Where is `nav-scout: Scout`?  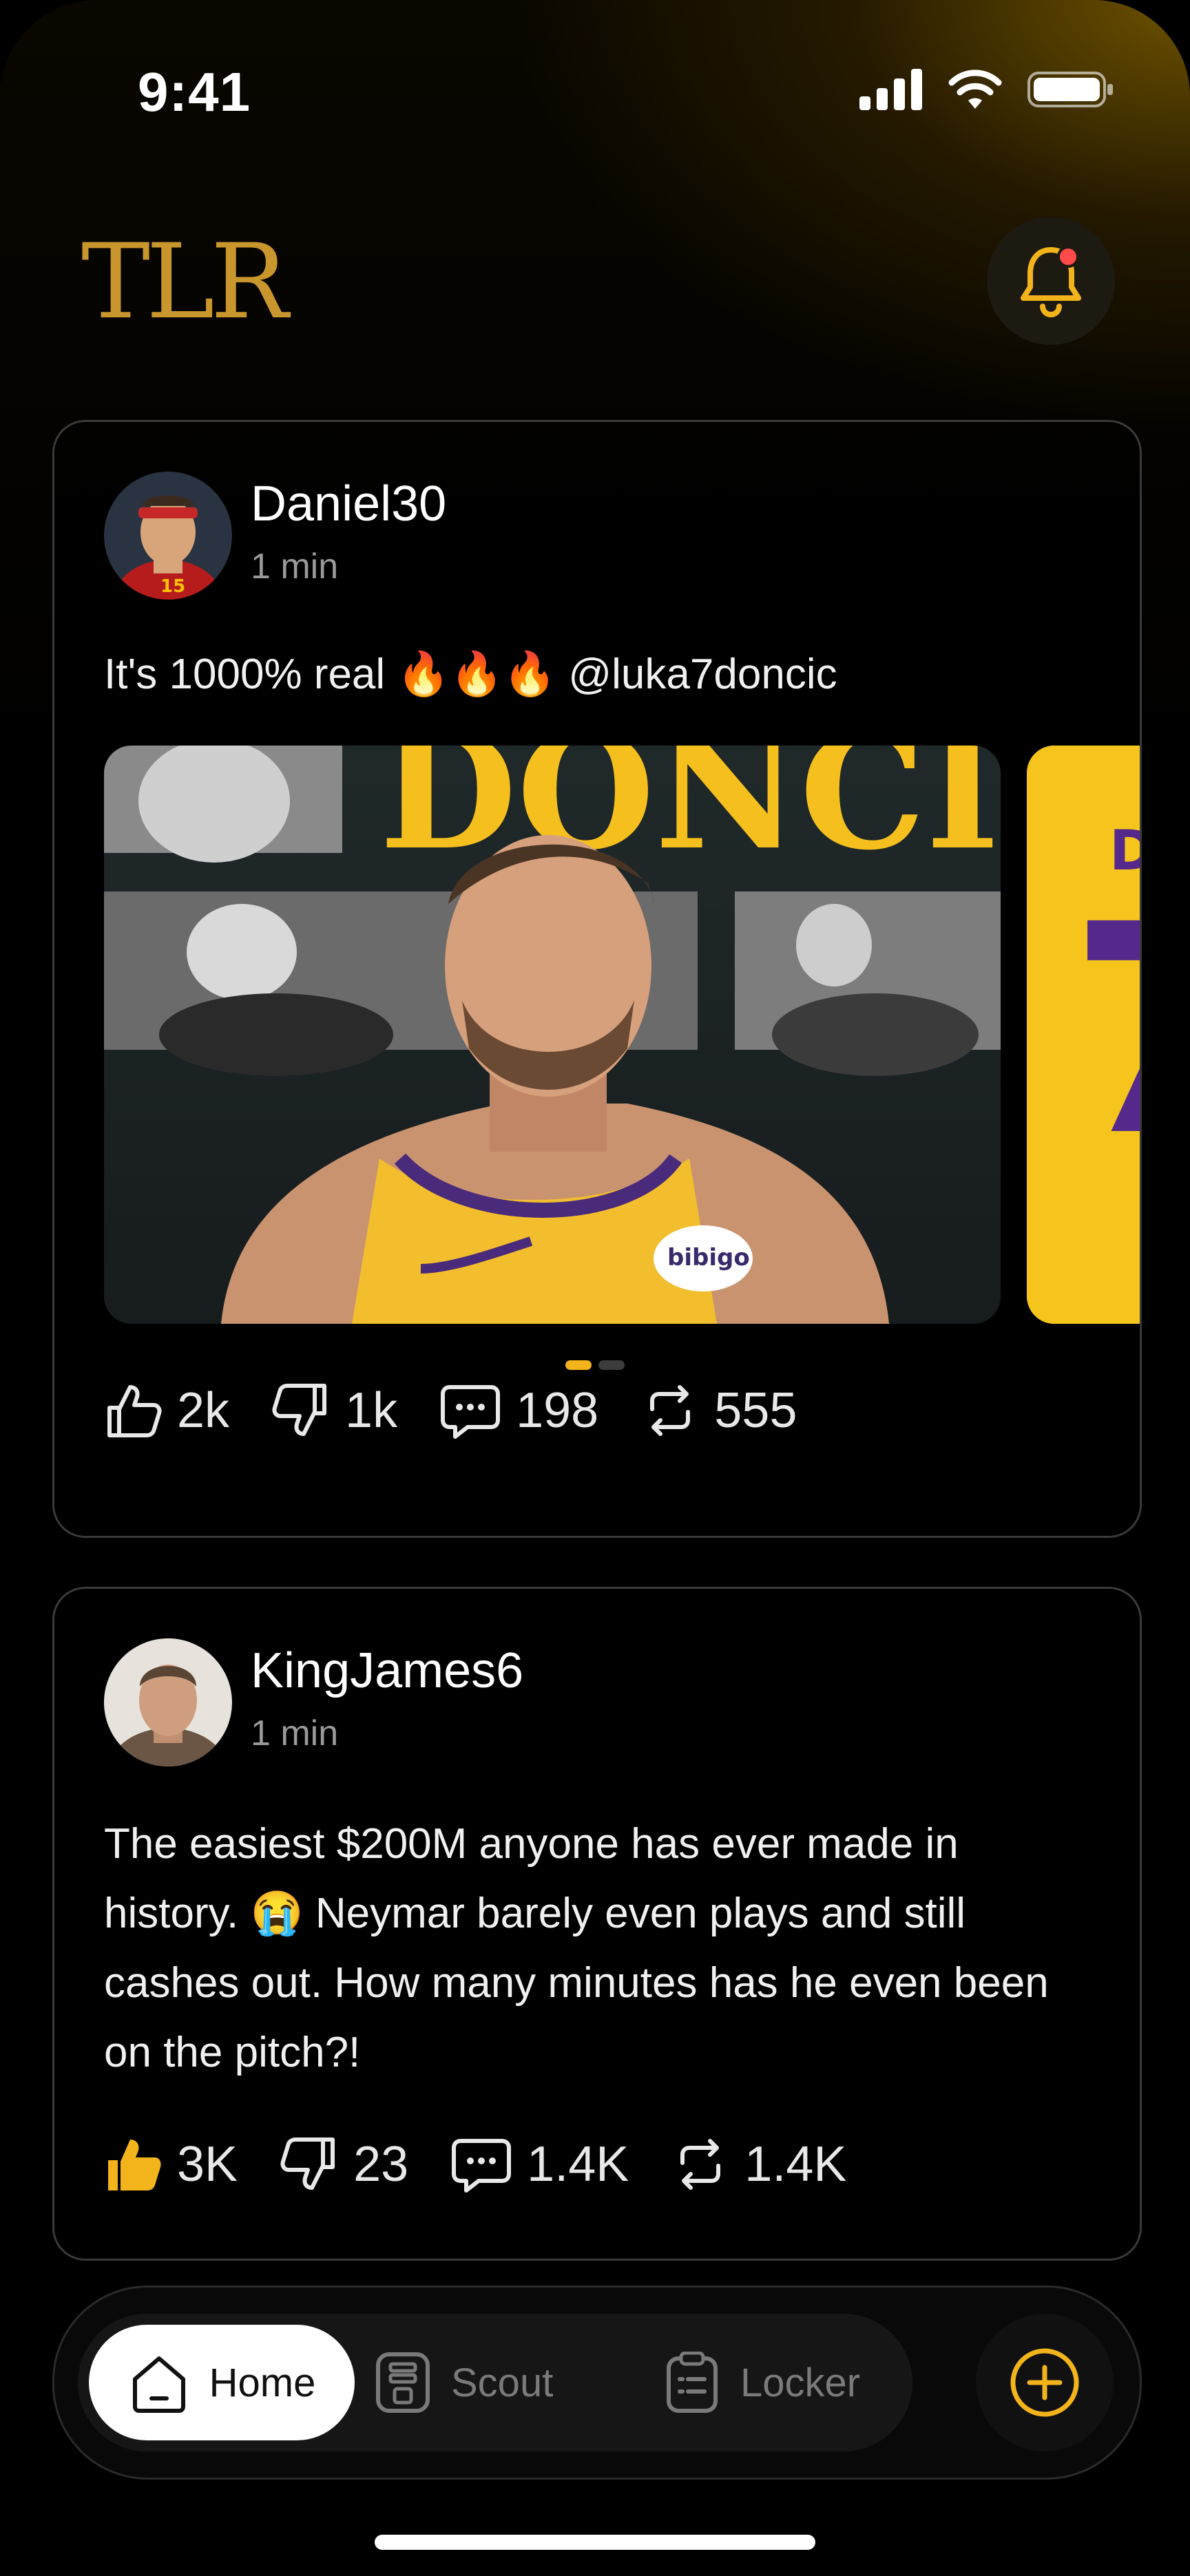 nav-scout: Scout is located at coordinates (463, 2383).